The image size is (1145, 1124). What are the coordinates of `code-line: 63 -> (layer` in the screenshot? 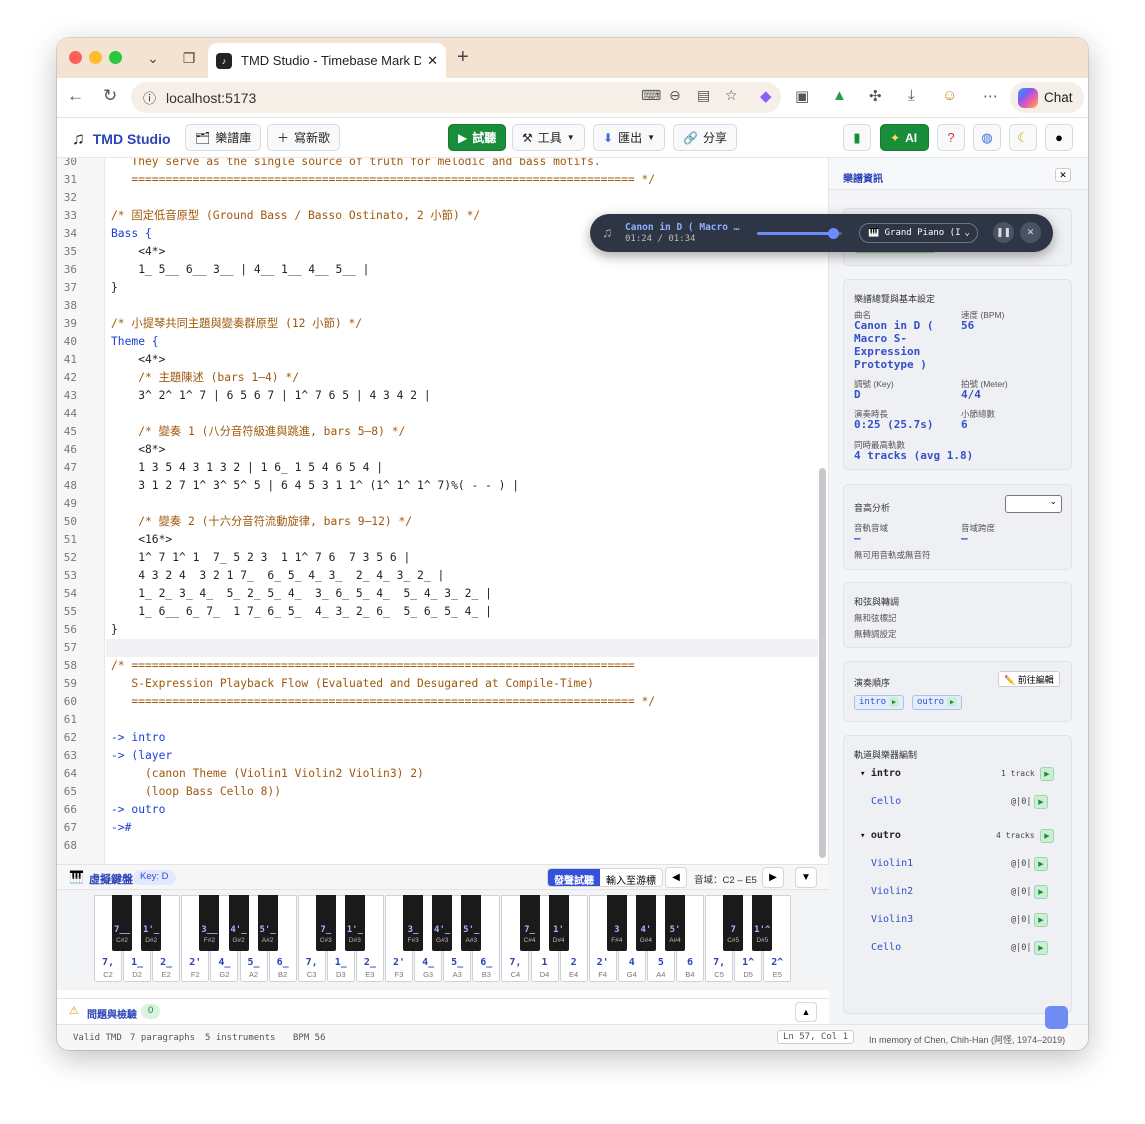 It's located at (437, 756).